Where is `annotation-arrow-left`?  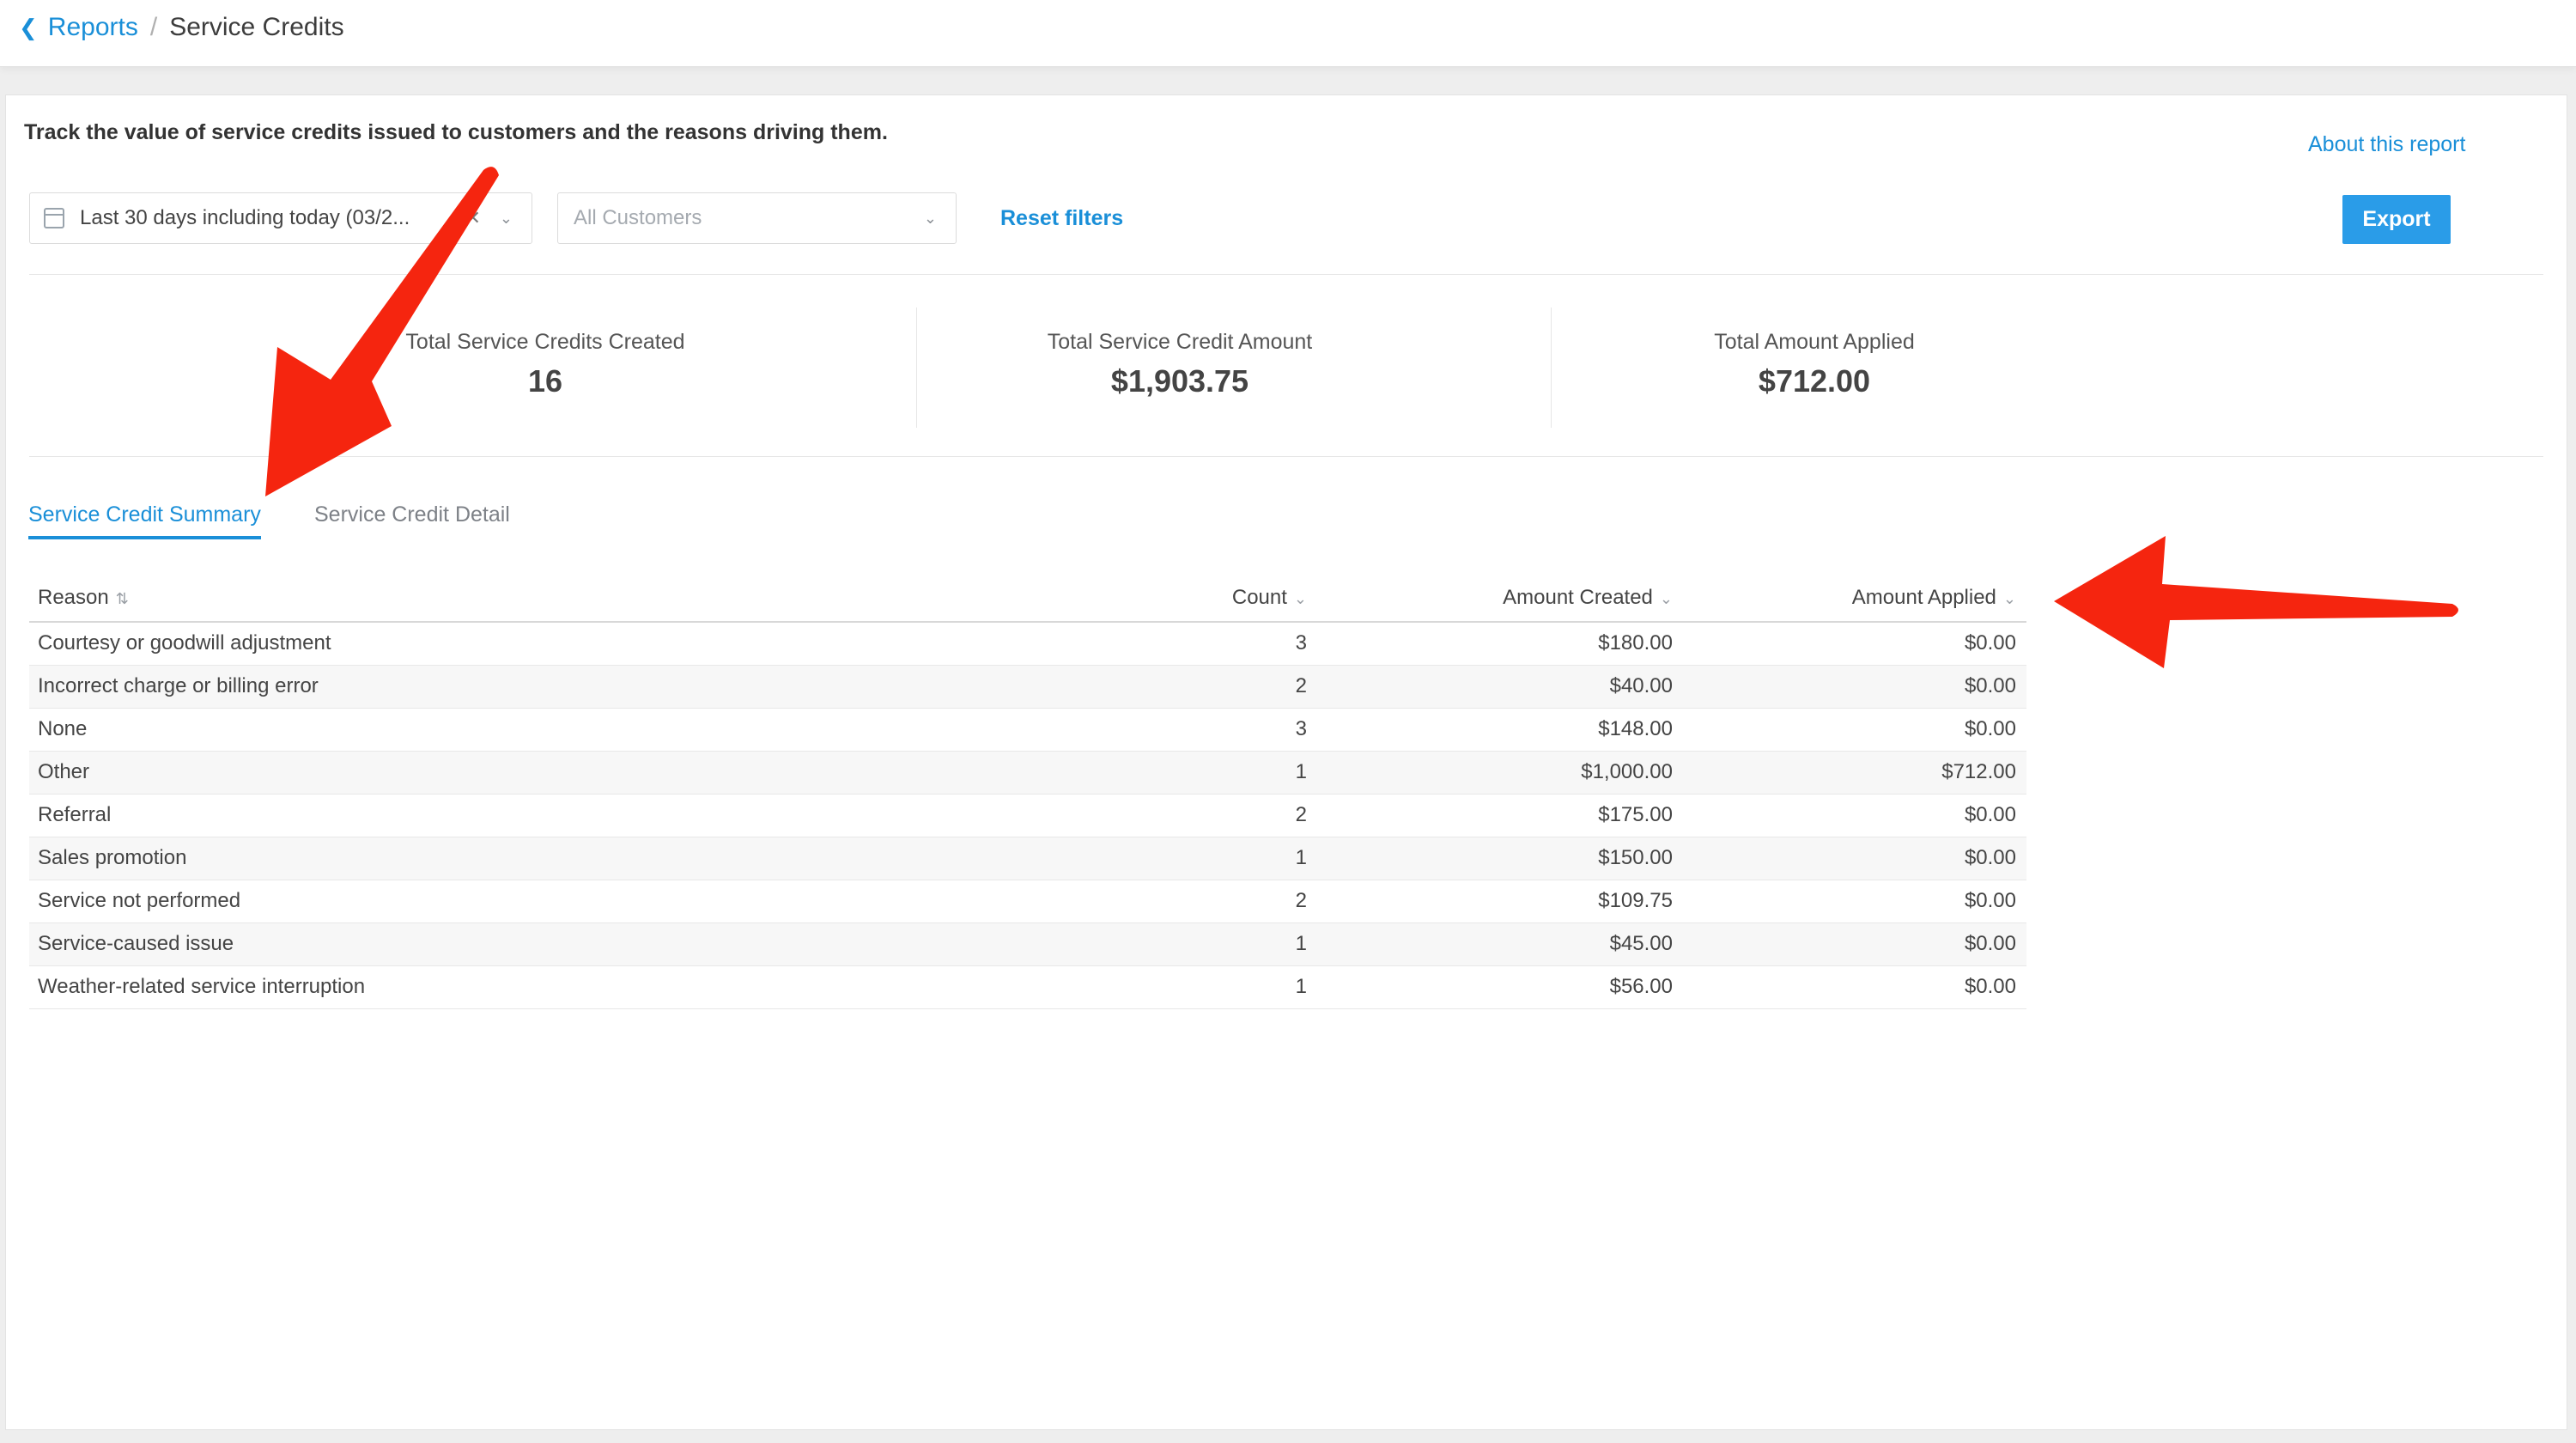
annotation-arrow-left is located at coordinates (382, 331).